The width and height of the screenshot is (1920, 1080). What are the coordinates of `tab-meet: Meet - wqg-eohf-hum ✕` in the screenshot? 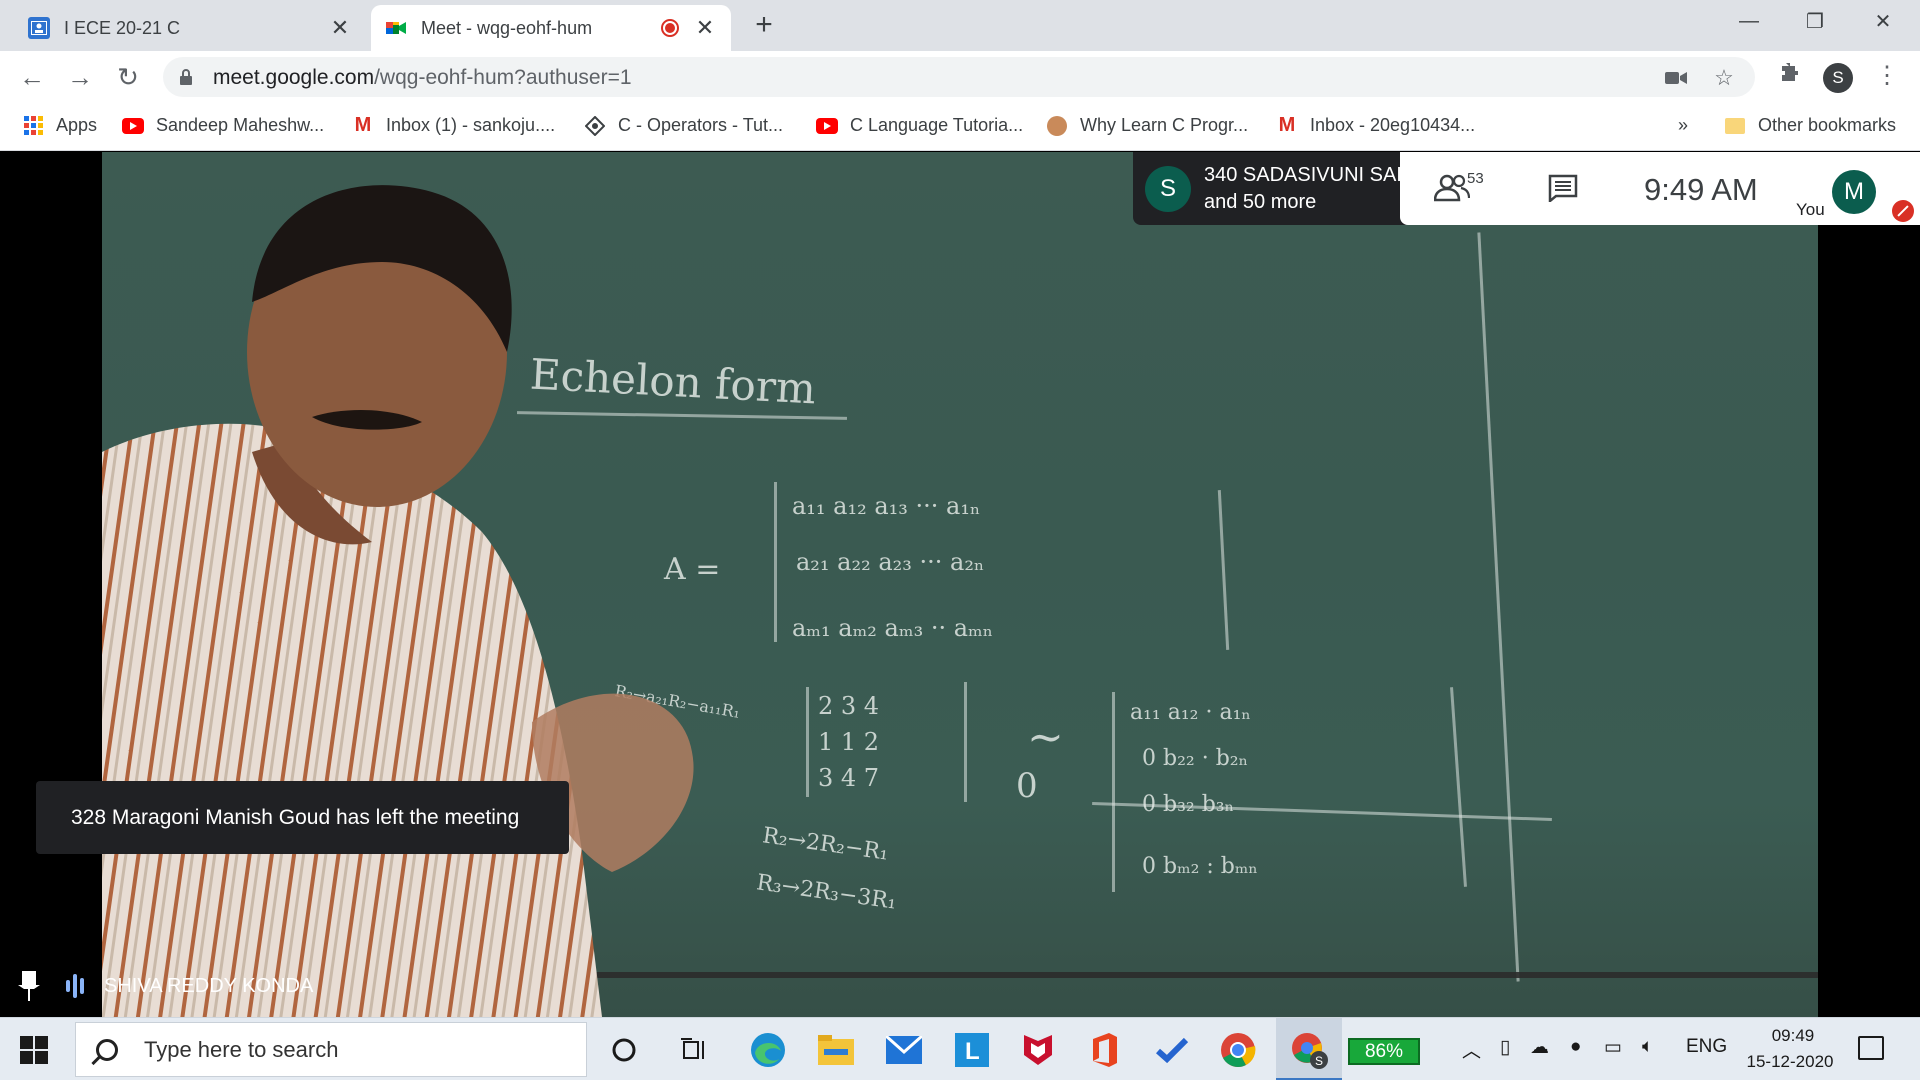 It's located at (551, 28).